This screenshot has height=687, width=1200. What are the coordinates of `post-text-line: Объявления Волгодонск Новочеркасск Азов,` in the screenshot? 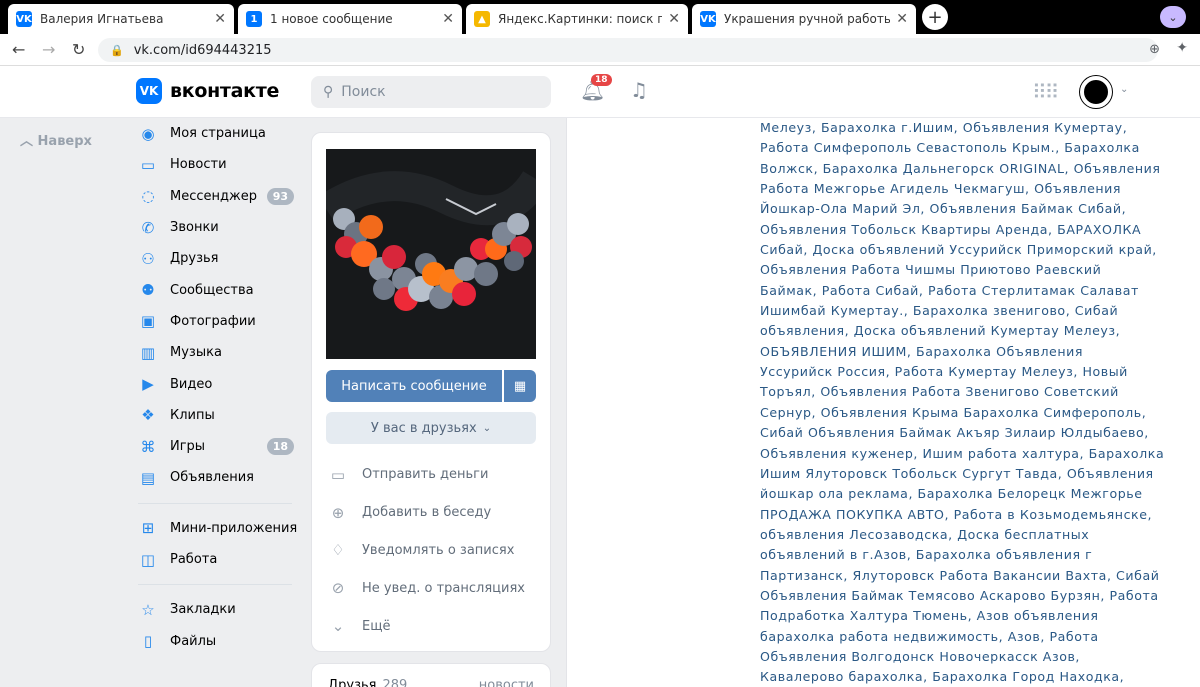 It's located at (920, 656).